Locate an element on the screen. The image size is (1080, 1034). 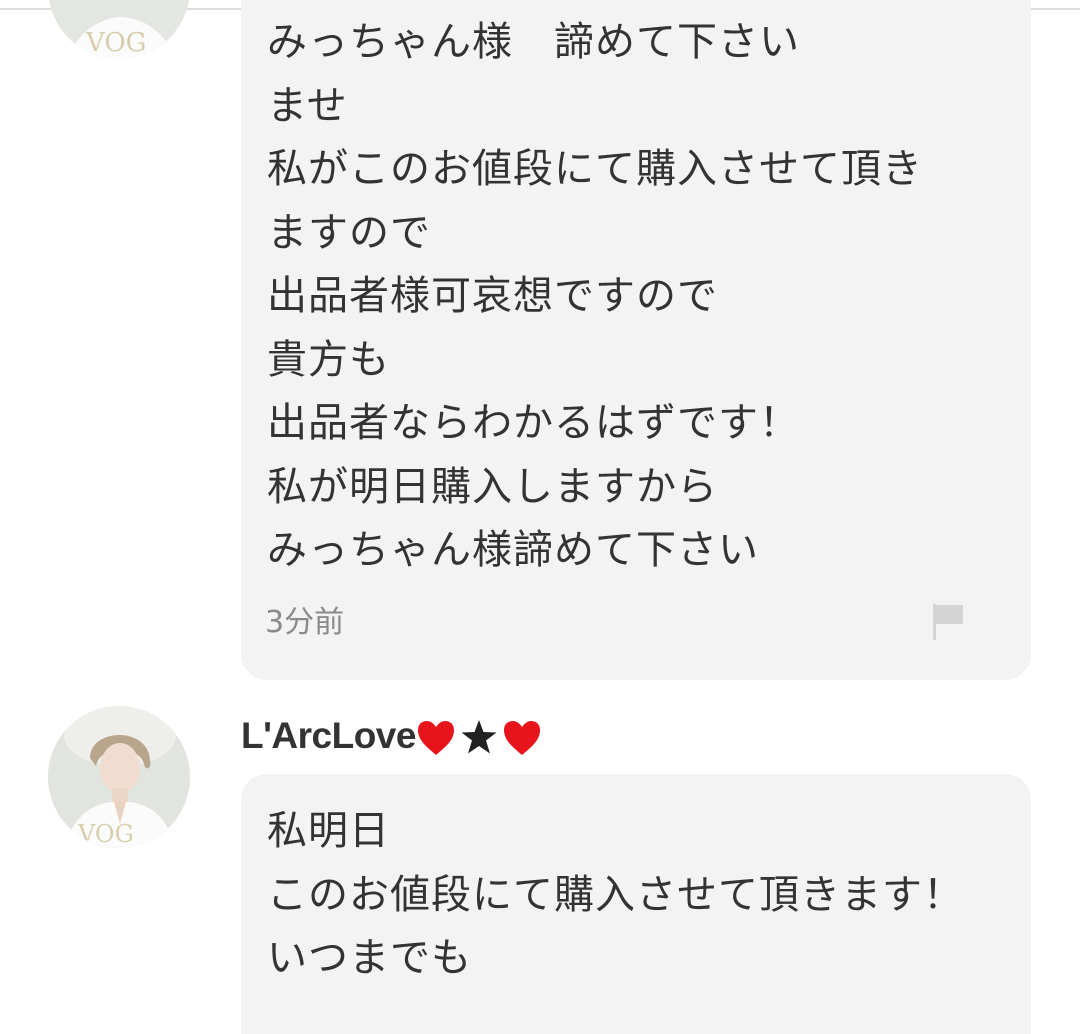
comment-line: みっちゃん様 諦めて下さい is located at coordinates (533, 42).